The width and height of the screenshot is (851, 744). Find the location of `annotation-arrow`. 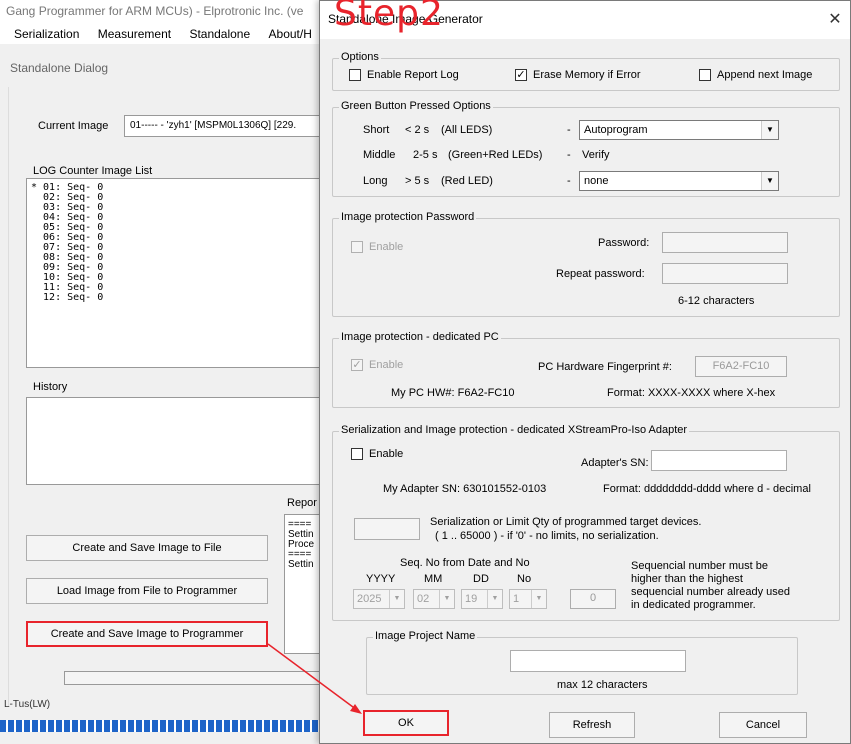

annotation-arrow is located at coordinates (314, 678).